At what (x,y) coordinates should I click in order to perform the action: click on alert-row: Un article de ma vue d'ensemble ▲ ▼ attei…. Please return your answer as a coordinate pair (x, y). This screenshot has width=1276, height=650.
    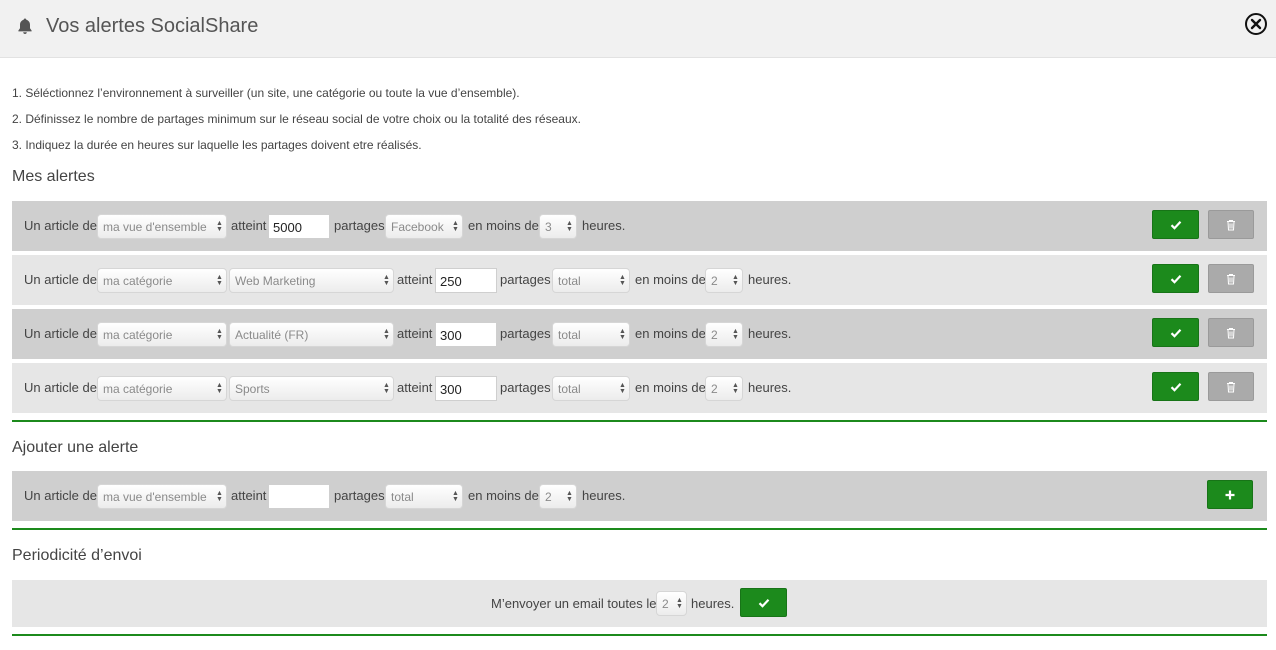
    Looking at the image, I should click on (639, 226).